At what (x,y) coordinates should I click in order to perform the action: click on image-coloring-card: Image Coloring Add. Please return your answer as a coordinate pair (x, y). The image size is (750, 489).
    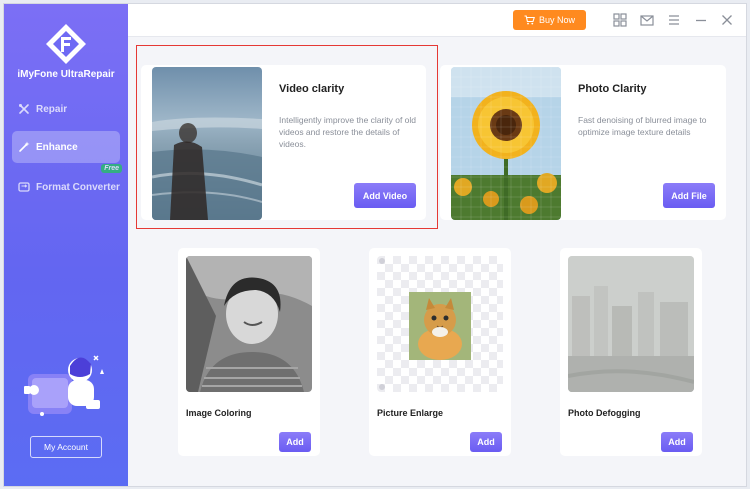
    Looking at the image, I should click on (249, 352).